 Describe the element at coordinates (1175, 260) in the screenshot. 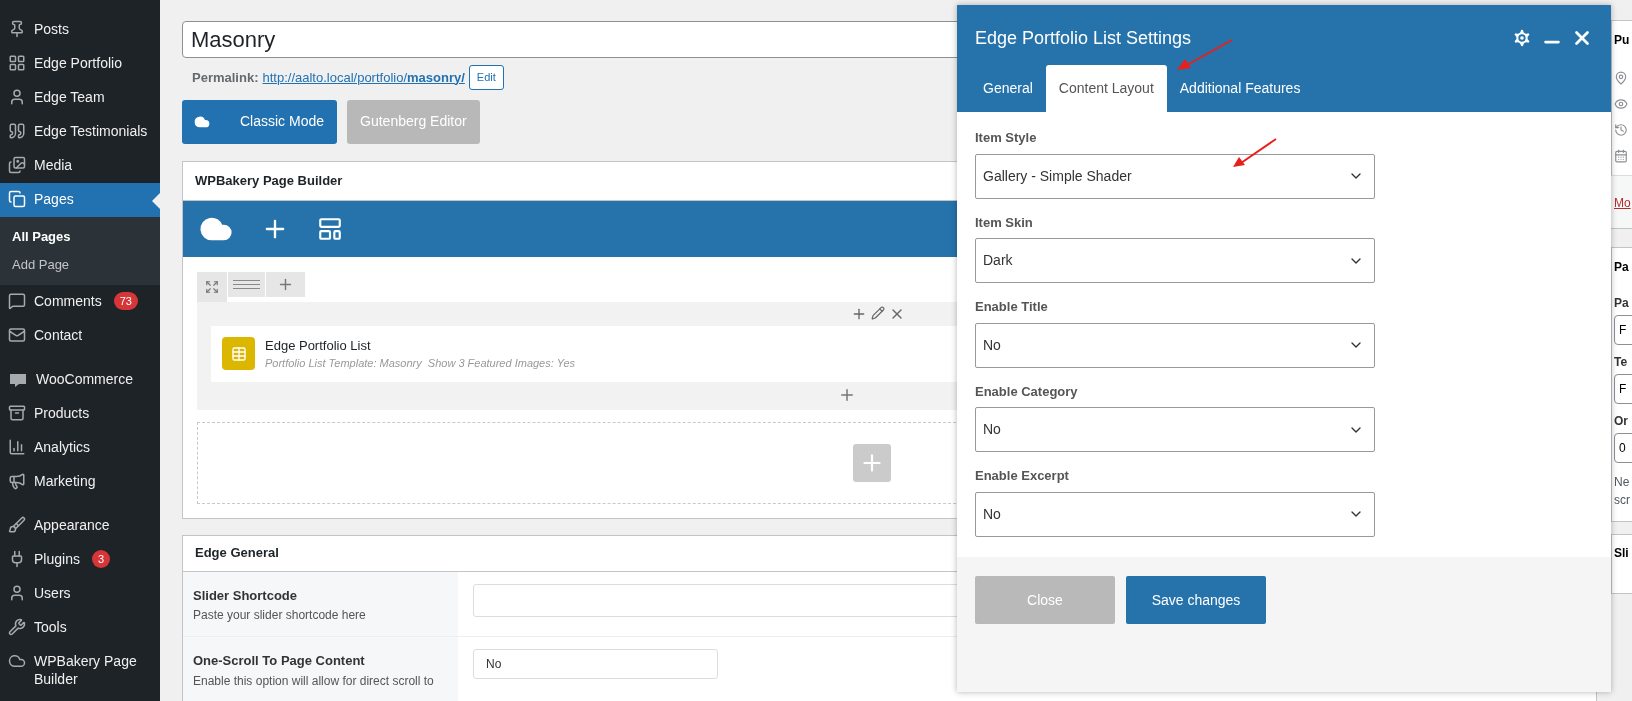

I see `select-field: Dark` at that location.